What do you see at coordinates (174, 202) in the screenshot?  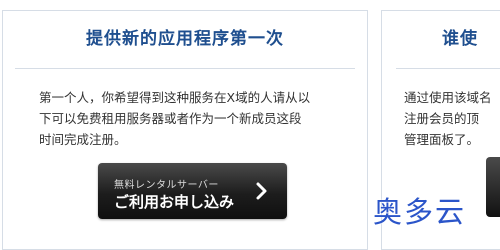 I see `button-label: ご利用お申し込み` at bounding box center [174, 202].